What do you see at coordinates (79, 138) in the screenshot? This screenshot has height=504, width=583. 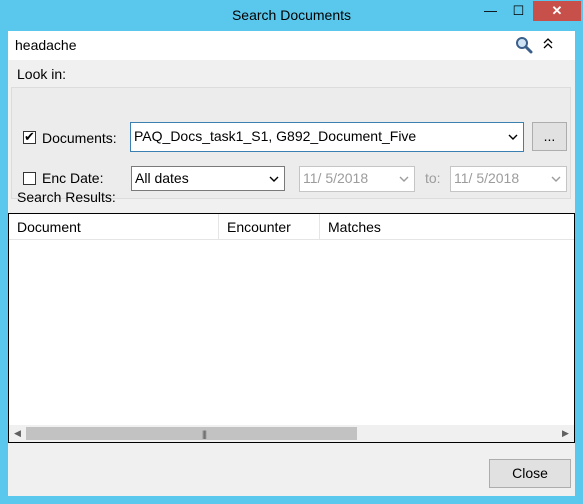 I see `documents-label: Documents:` at bounding box center [79, 138].